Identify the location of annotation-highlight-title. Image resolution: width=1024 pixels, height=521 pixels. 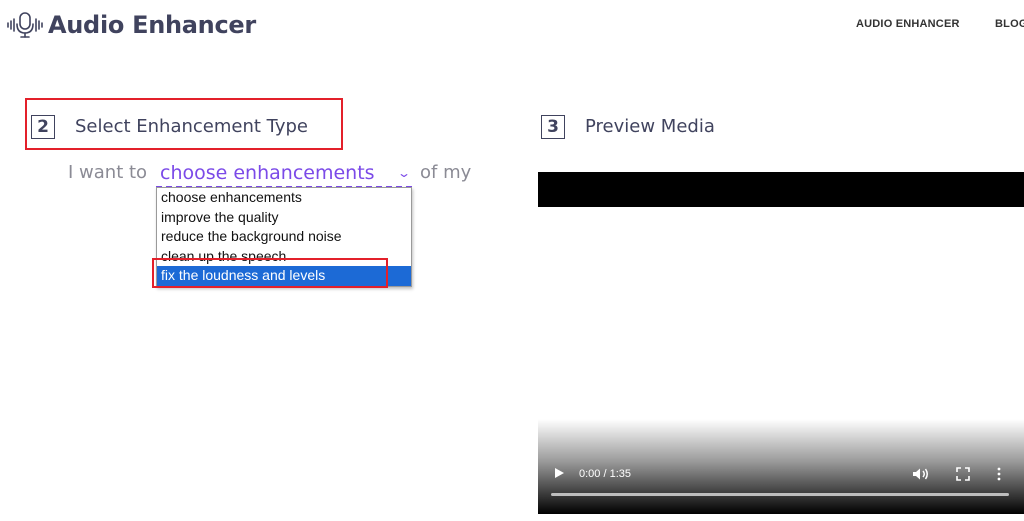
(184, 124).